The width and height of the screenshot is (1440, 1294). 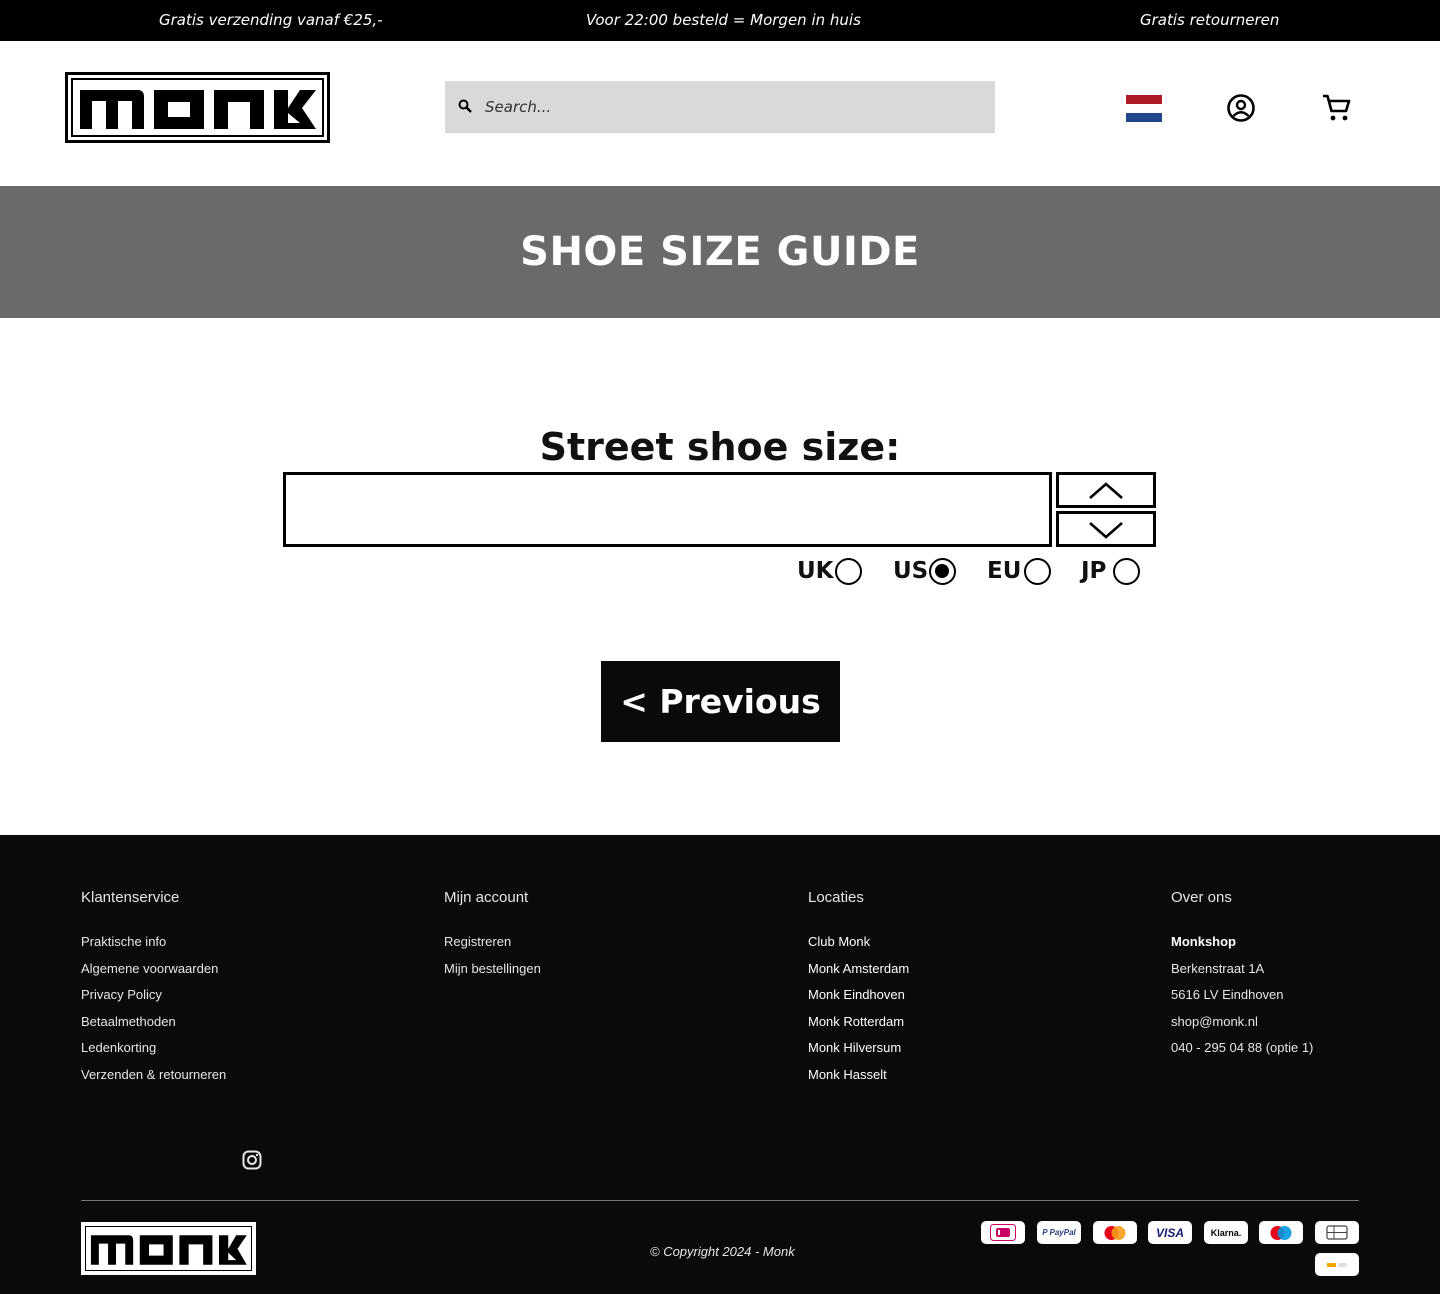 What do you see at coordinates (735, 107) in the screenshot?
I see `search-input` at bounding box center [735, 107].